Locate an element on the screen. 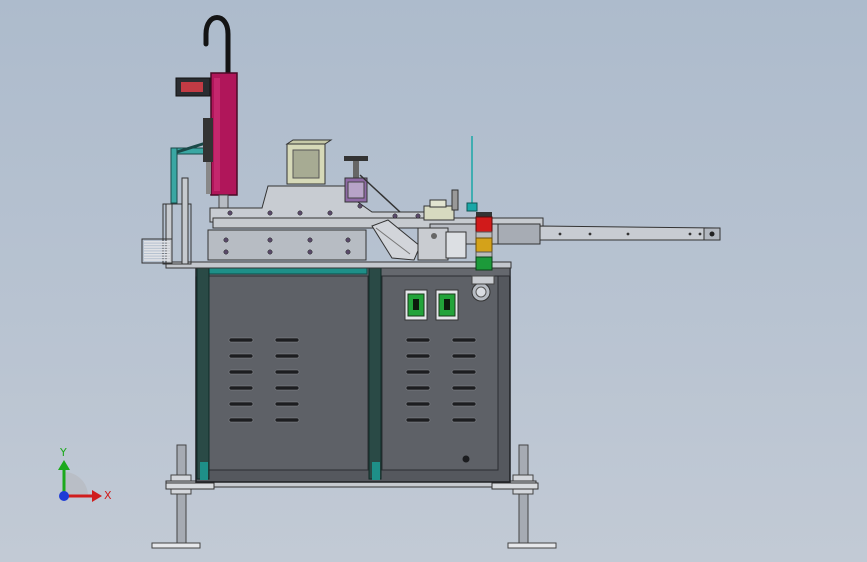 This screenshot has width=867, height=562. leveling-foot-left is located at coordinates (176, 496).